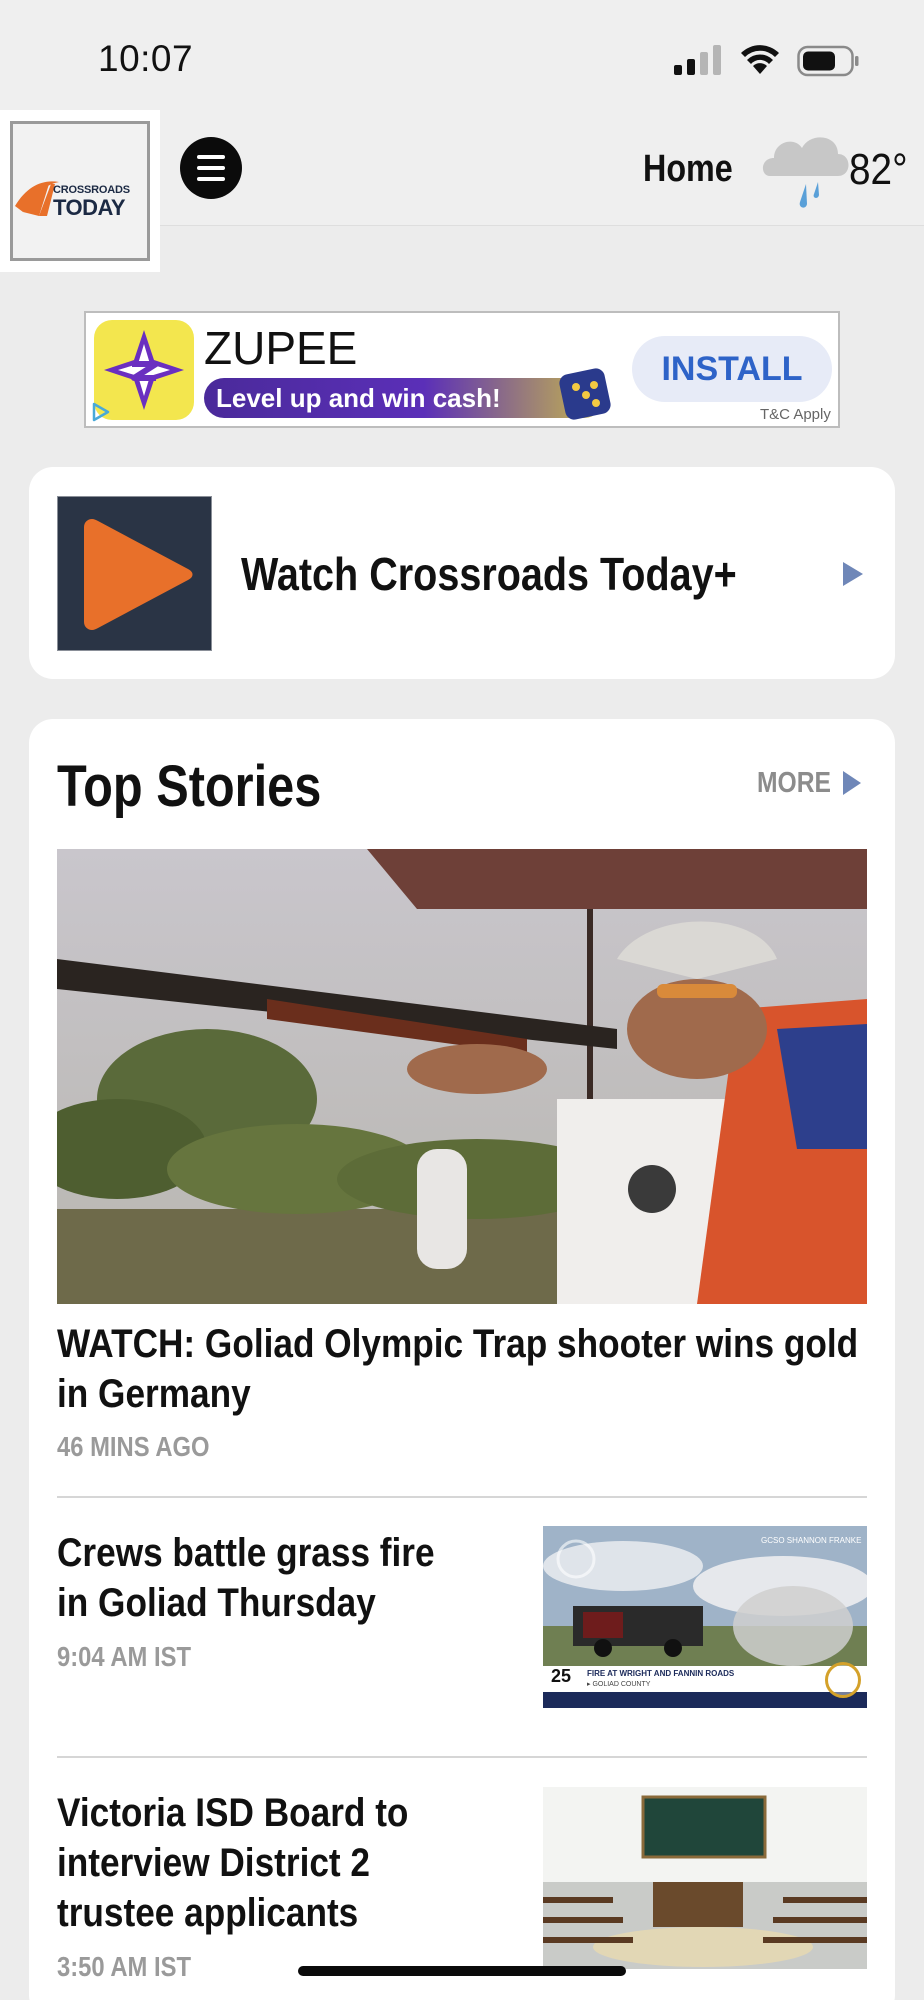 This screenshot has width=924, height=2000. What do you see at coordinates (806, 169) in the screenshot?
I see `rain-cloud-icon` at bounding box center [806, 169].